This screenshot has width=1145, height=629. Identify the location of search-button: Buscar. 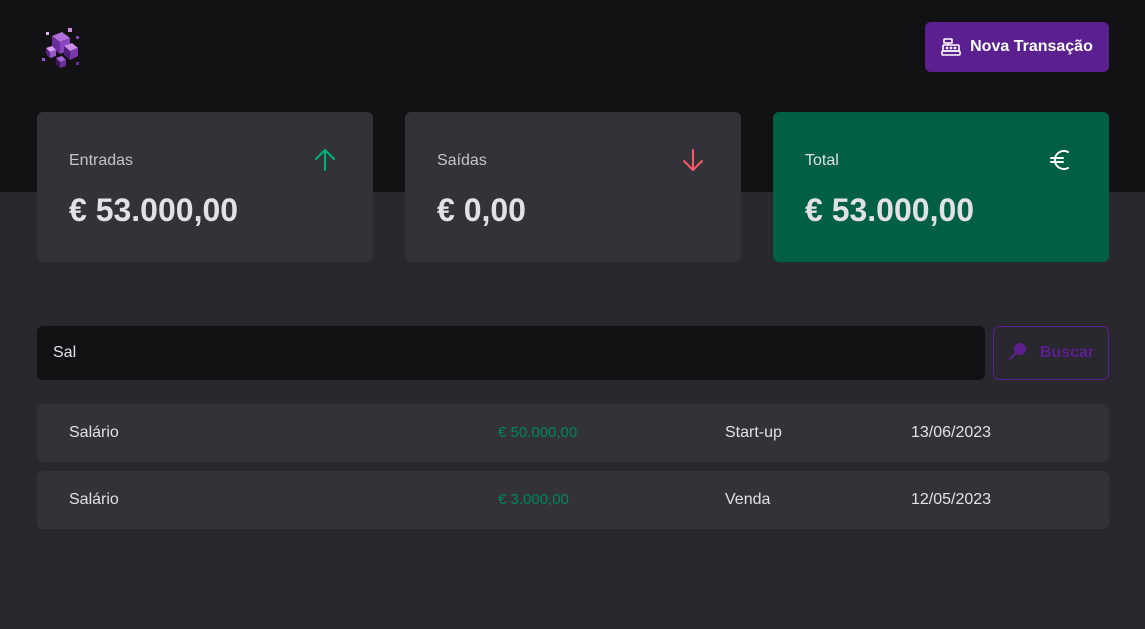
(1051, 353).